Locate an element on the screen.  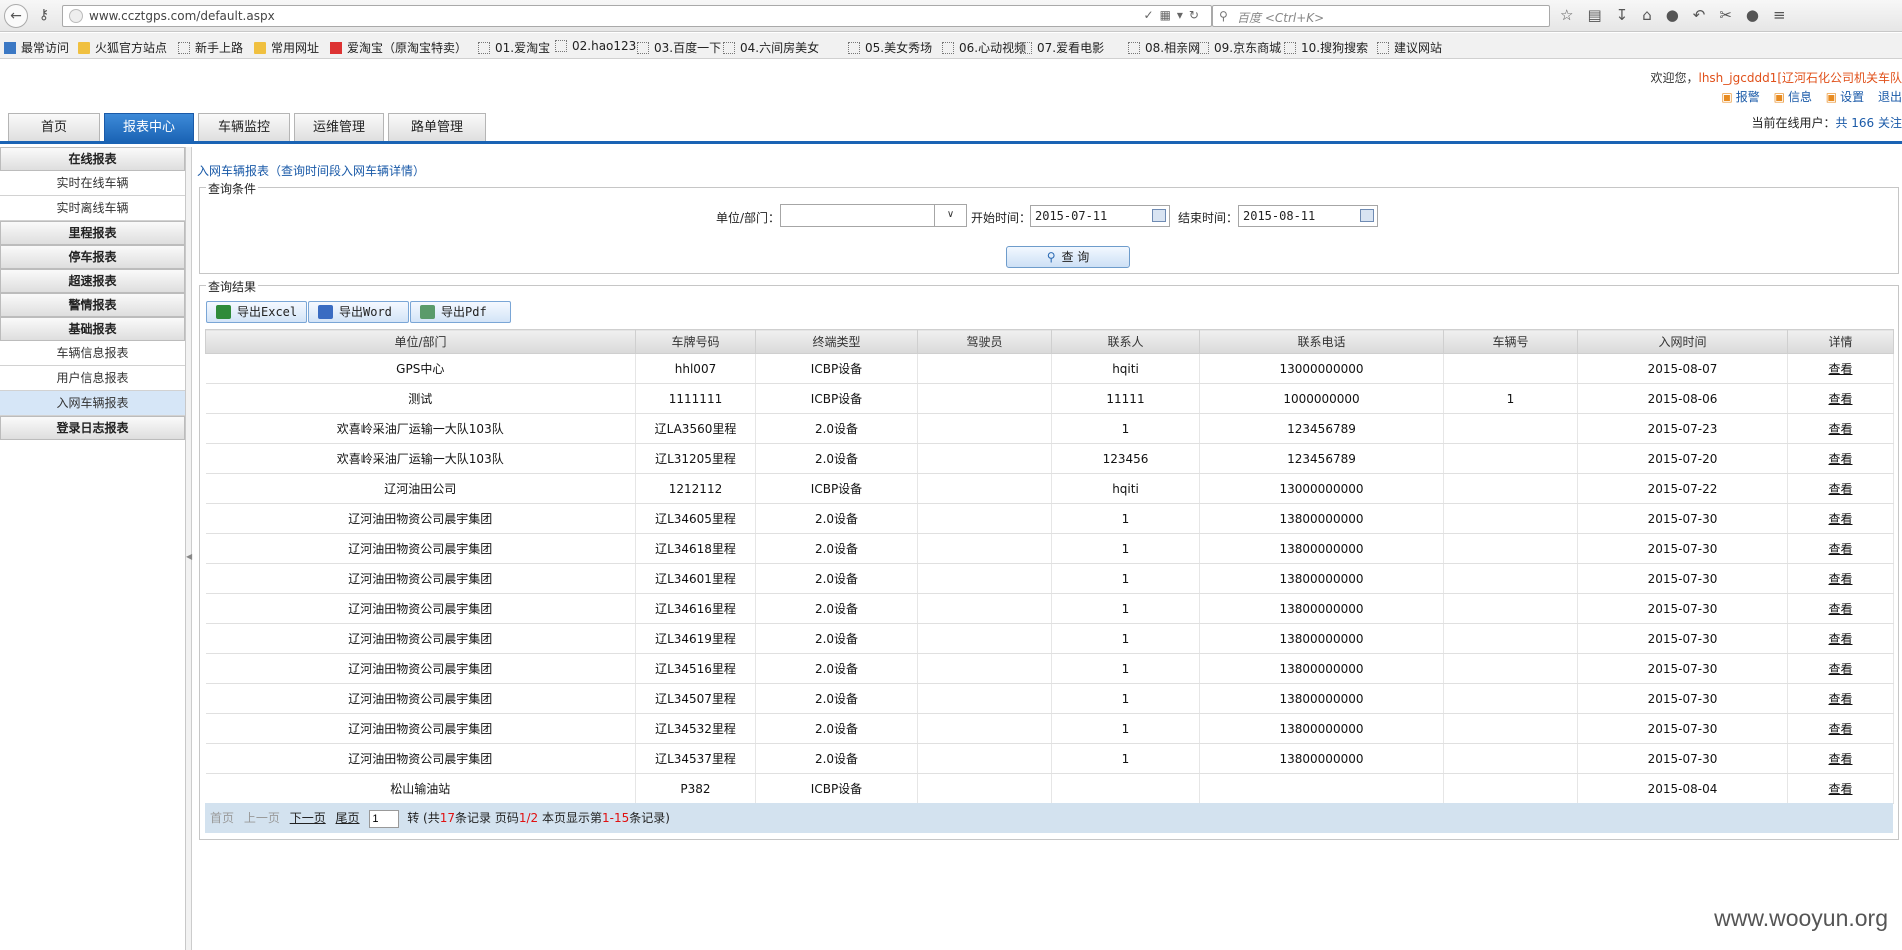
bookmark-item: 07.爱看电影 is located at coordinates (1062, 47).